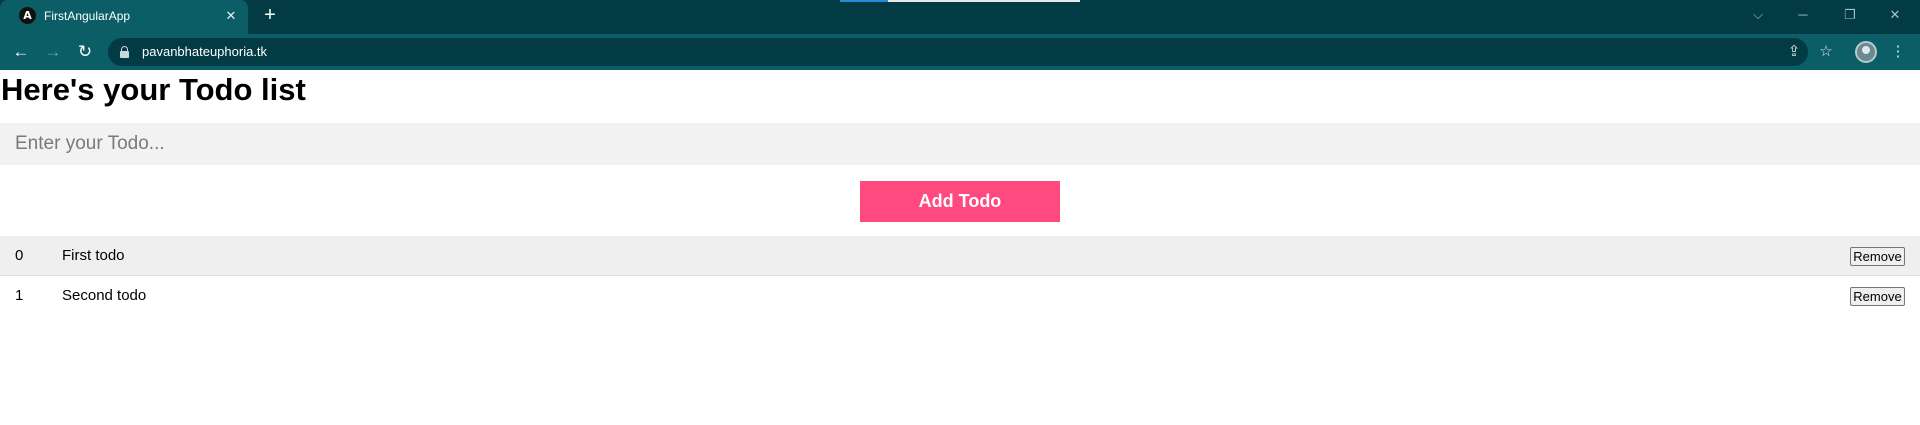 The height and width of the screenshot is (425, 1920). Describe the element at coordinates (21, 52) in the screenshot. I see `back-arrow-icon: ←` at that location.